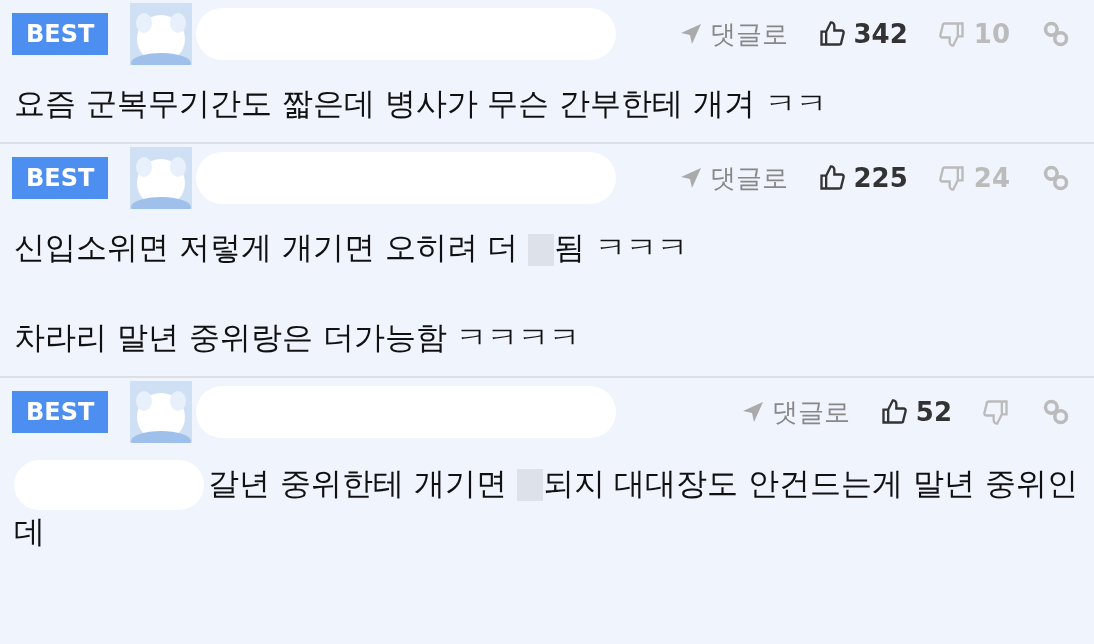 The image size is (1094, 644). Describe the element at coordinates (352, 248) in the screenshot. I see `comment-text: 신입소위면 저렇게 개기면 오히려 더 됨 ㅋㅋㅋ` at that location.